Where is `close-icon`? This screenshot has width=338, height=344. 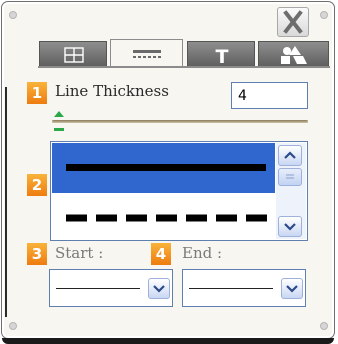 close-icon is located at coordinates (293, 22).